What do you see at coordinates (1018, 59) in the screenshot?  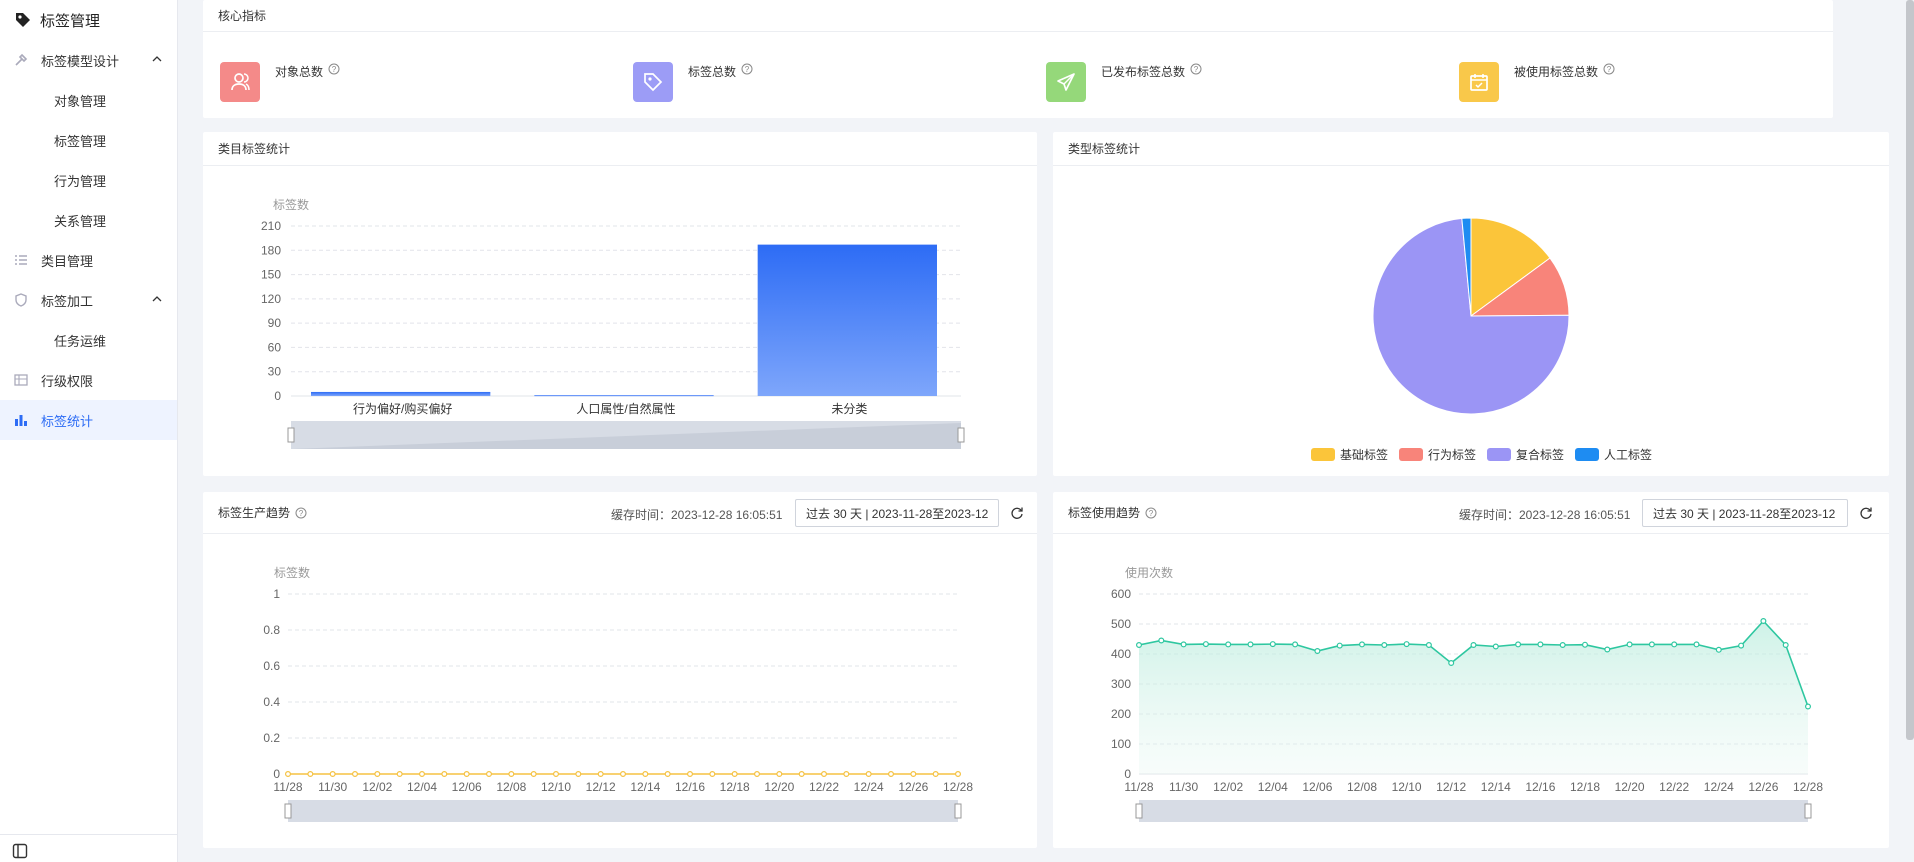 I see `core-metrics-card: 核心指标 对象总数 ? 标签总数 ? 已发布标签总数 ? 被使用标签总数 ?` at bounding box center [1018, 59].